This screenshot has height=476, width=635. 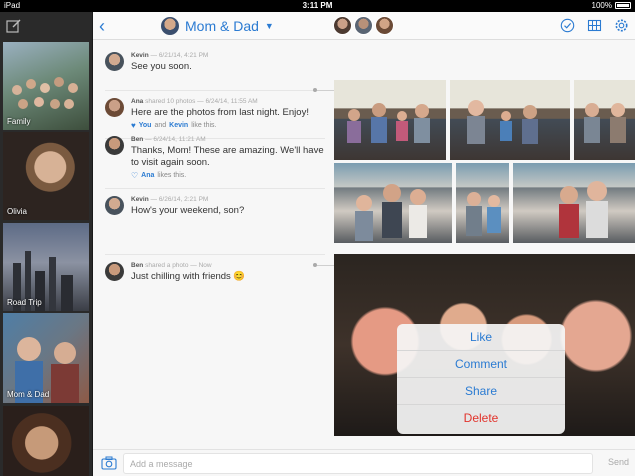 What do you see at coordinates (46, 441) in the screenshot?
I see `sidebar-item-more` at bounding box center [46, 441].